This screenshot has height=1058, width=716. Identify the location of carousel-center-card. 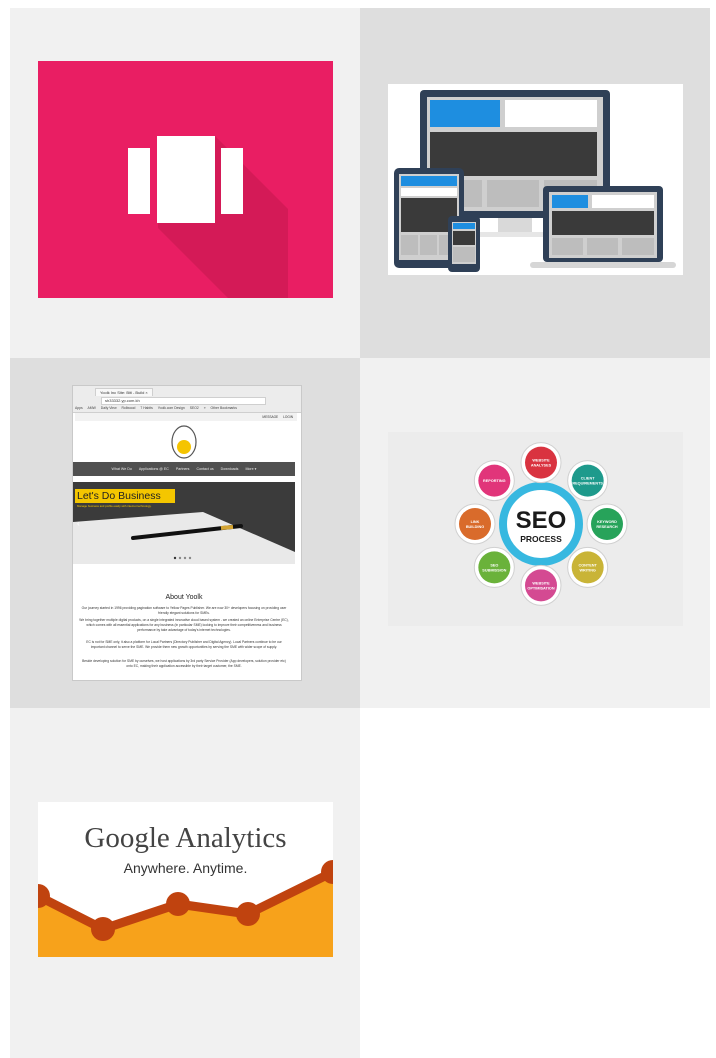
(186, 179).